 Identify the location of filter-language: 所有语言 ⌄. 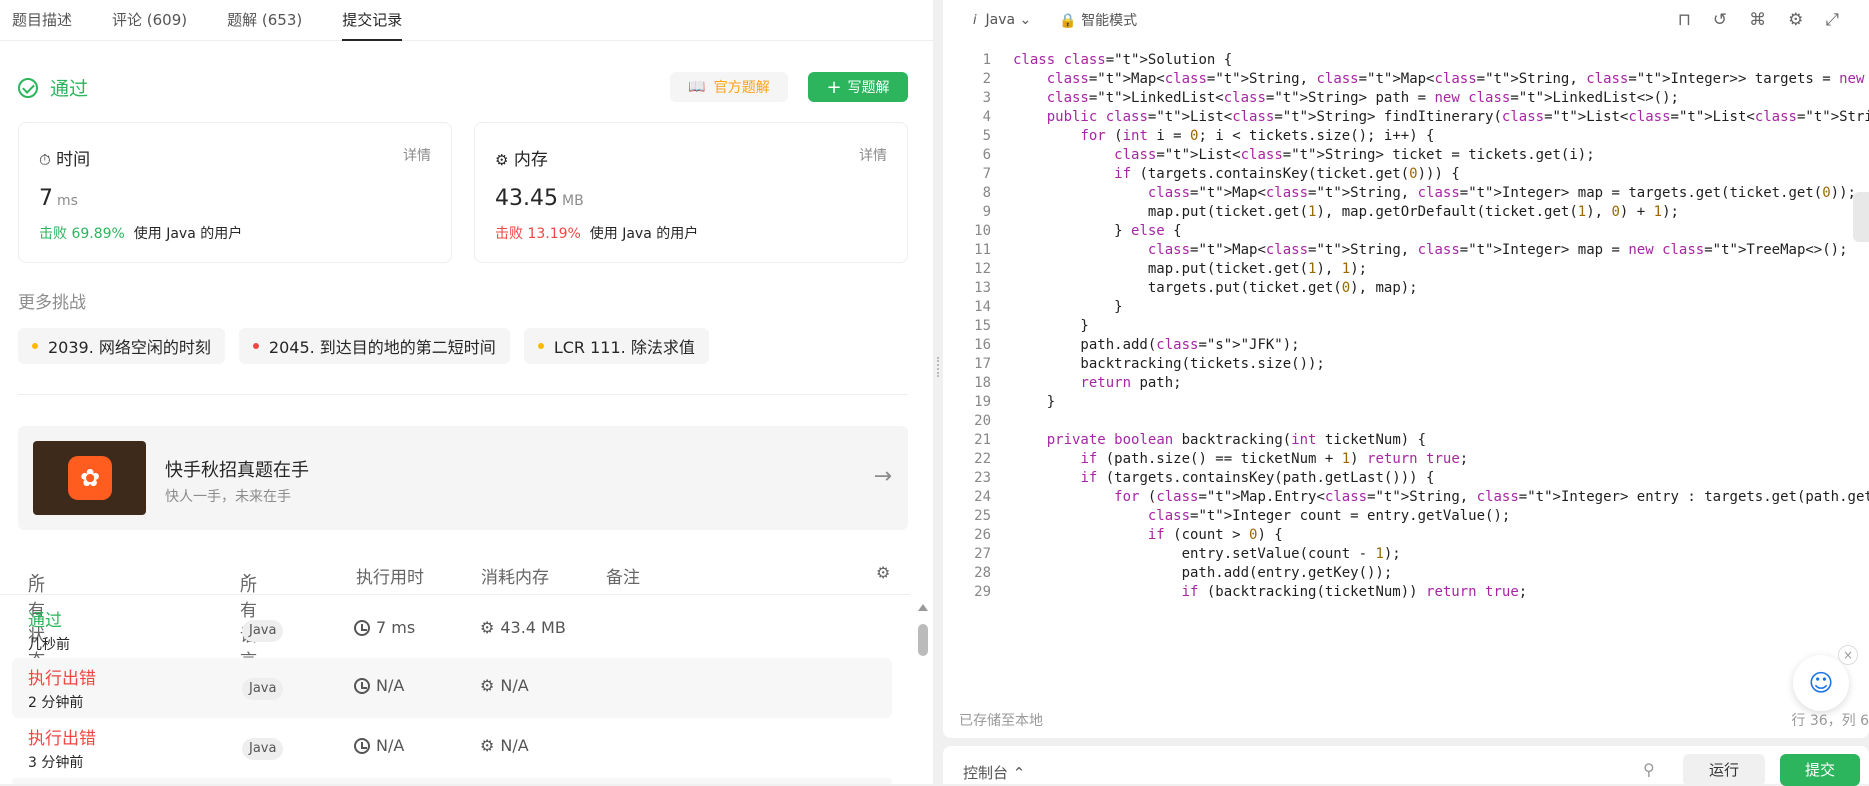
(248, 617).